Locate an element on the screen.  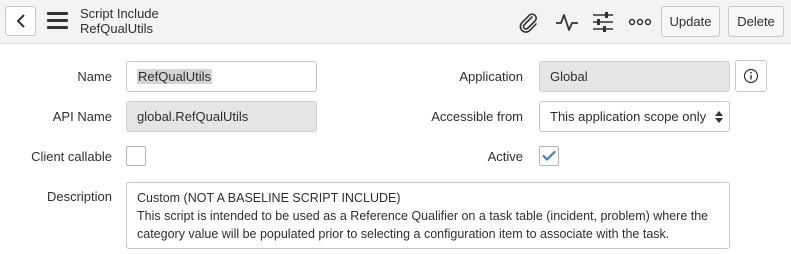
select-arrows-icon is located at coordinates (719, 117).